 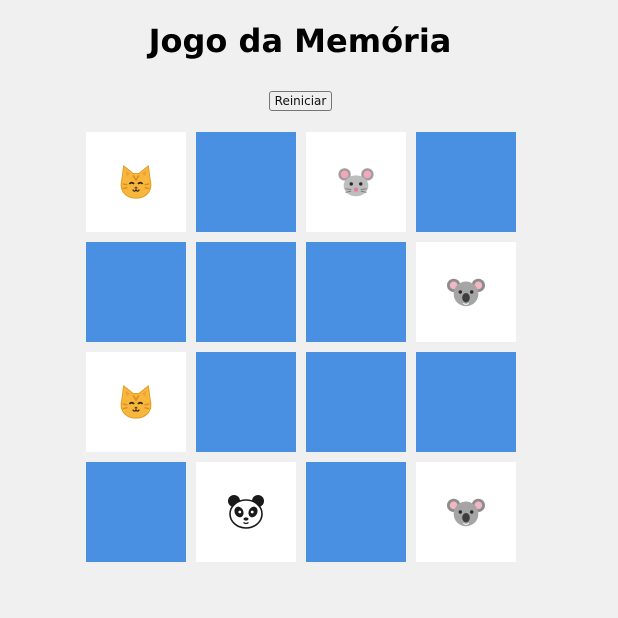 I want to click on panda-icon, so click(x=246, y=512).